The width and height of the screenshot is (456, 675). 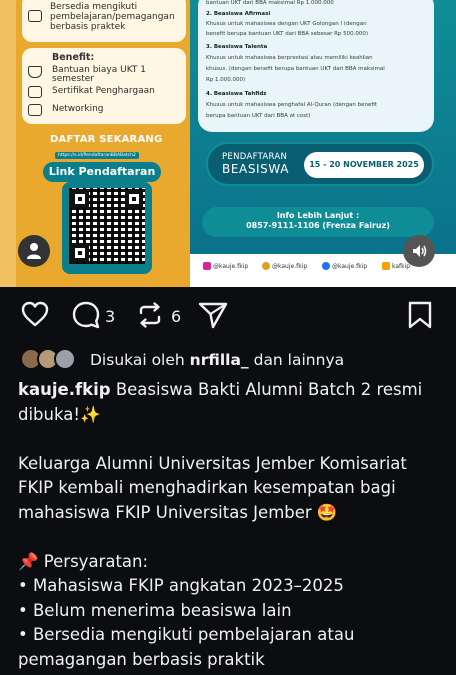 What do you see at coordinates (8, 143) in the screenshot?
I see `poster-decoration` at bounding box center [8, 143].